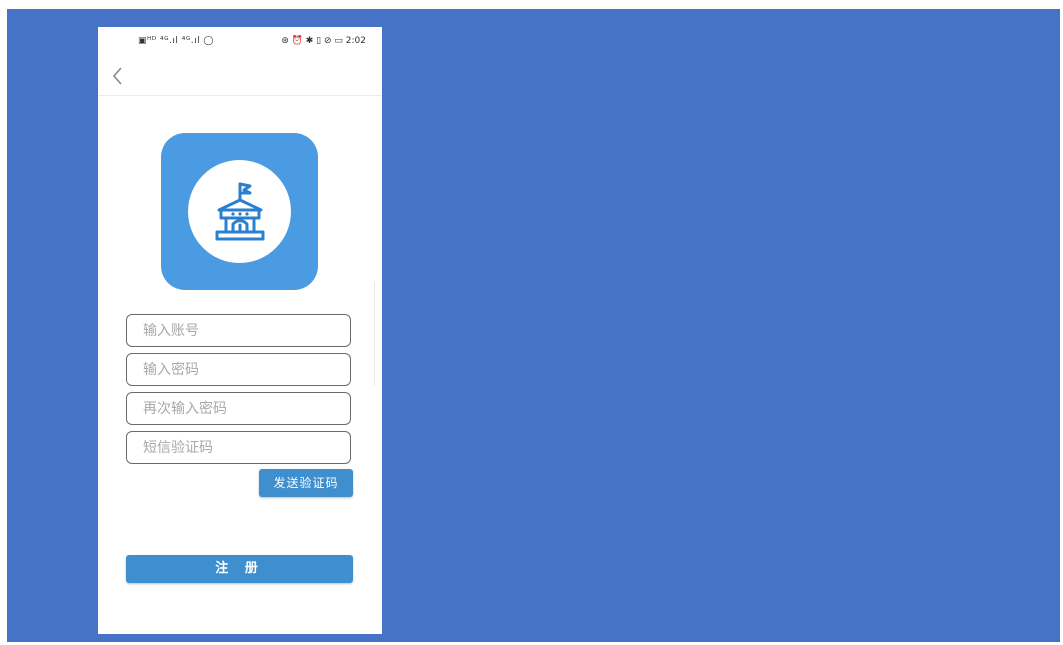  I want to click on confirm-password-input, so click(238, 408).